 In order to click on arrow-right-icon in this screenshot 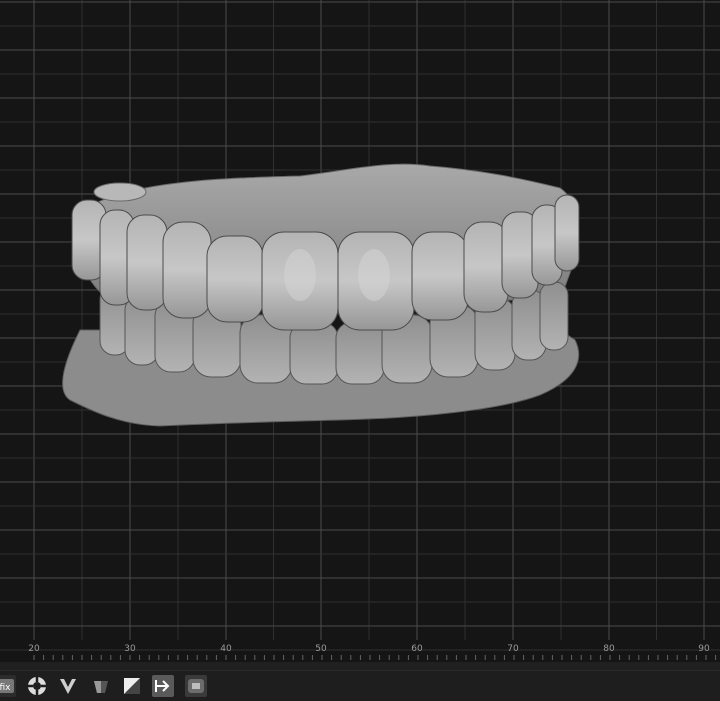, I will do `click(162, 686)`.